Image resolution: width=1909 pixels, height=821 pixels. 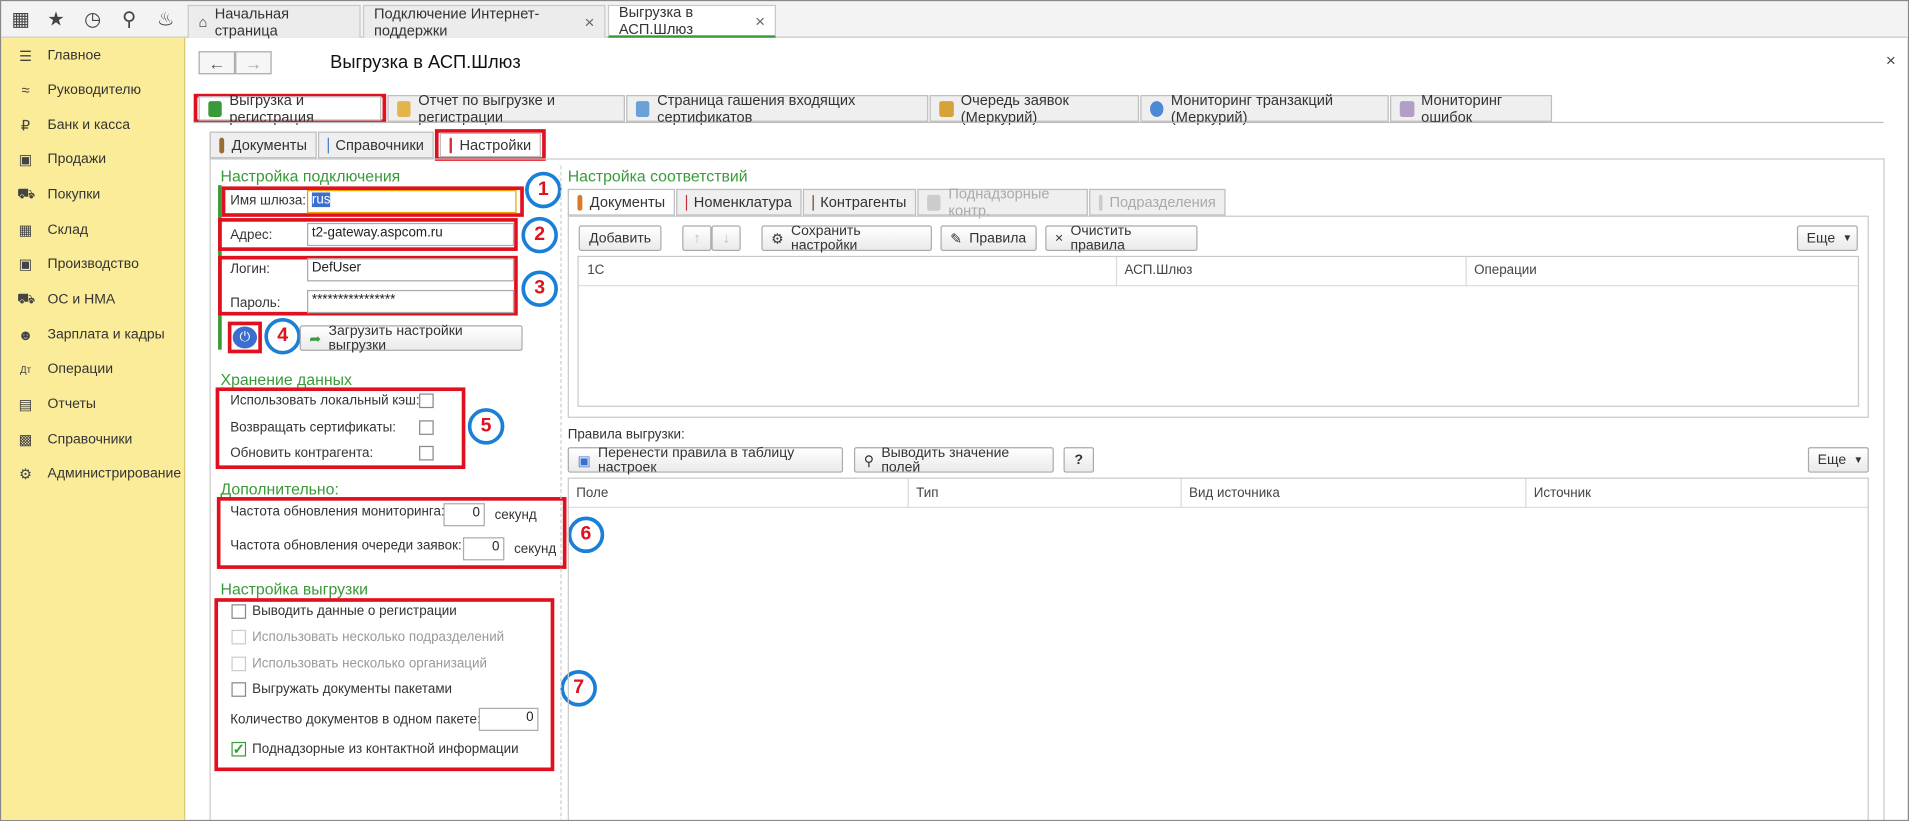 I want to click on export-option-label: Выводить данные о регистрации, so click(x=354, y=611).